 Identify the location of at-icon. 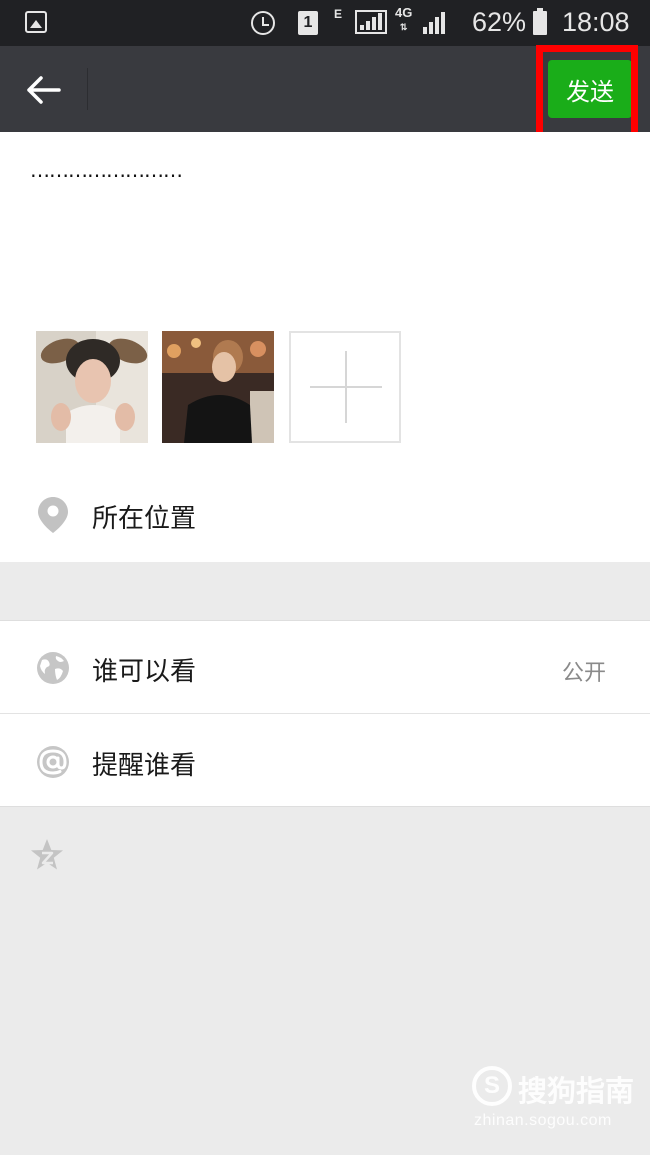
(53, 762).